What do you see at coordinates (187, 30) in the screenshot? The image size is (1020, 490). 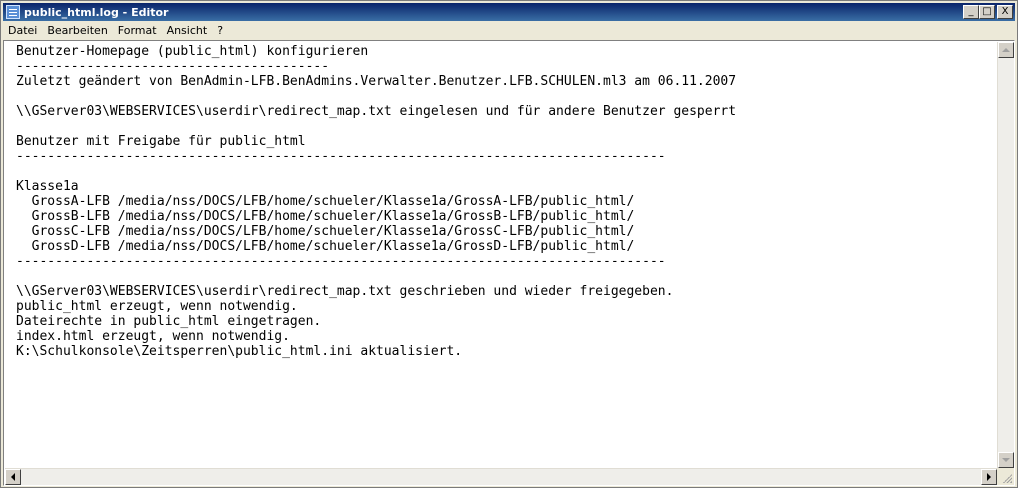 I see `menu-ansicht: Ansicht` at bounding box center [187, 30].